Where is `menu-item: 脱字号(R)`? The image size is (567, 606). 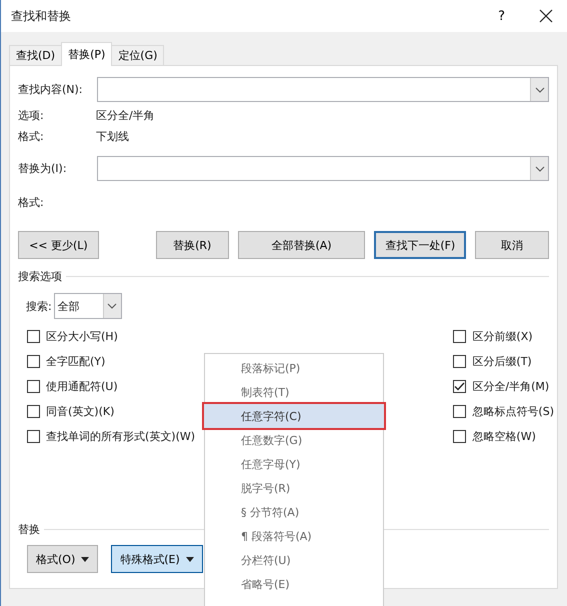 menu-item: 脱字号(R) is located at coordinates (294, 488).